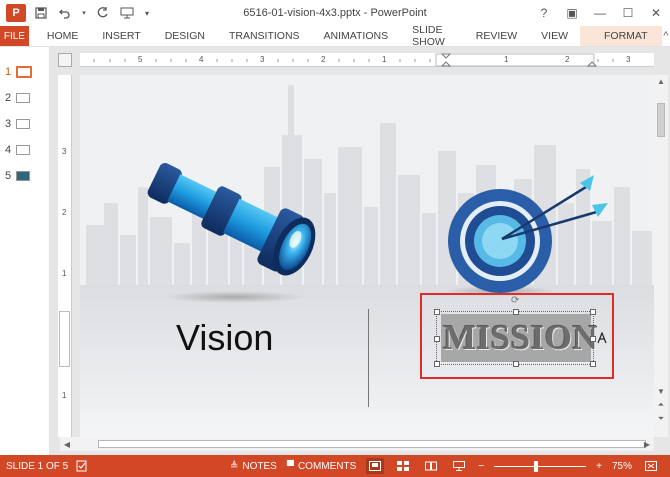  What do you see at coordinates (16, 13) in the screenshot?
I see `powerpoint-logo-icon: P` at bounding box center [16, 13].